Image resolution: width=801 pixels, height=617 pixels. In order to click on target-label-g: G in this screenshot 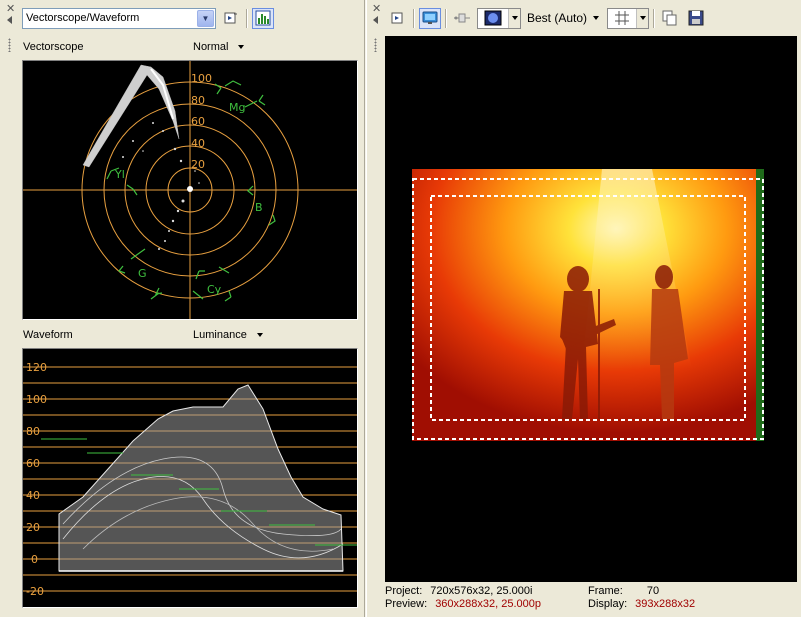, I will do `click(142, 273)`.